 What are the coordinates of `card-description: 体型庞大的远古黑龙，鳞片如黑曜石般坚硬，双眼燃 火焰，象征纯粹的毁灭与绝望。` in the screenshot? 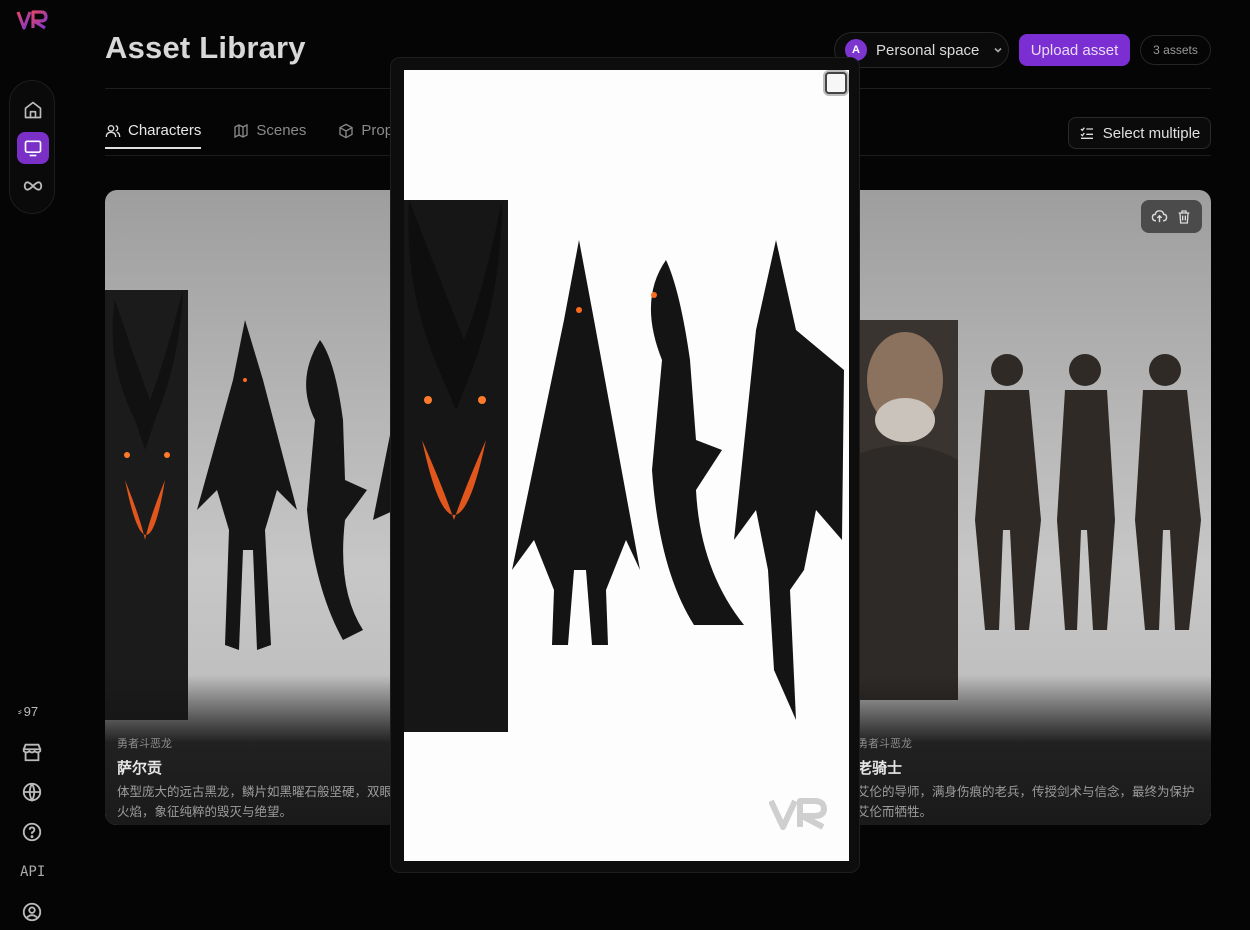 It's located at (270, 802).